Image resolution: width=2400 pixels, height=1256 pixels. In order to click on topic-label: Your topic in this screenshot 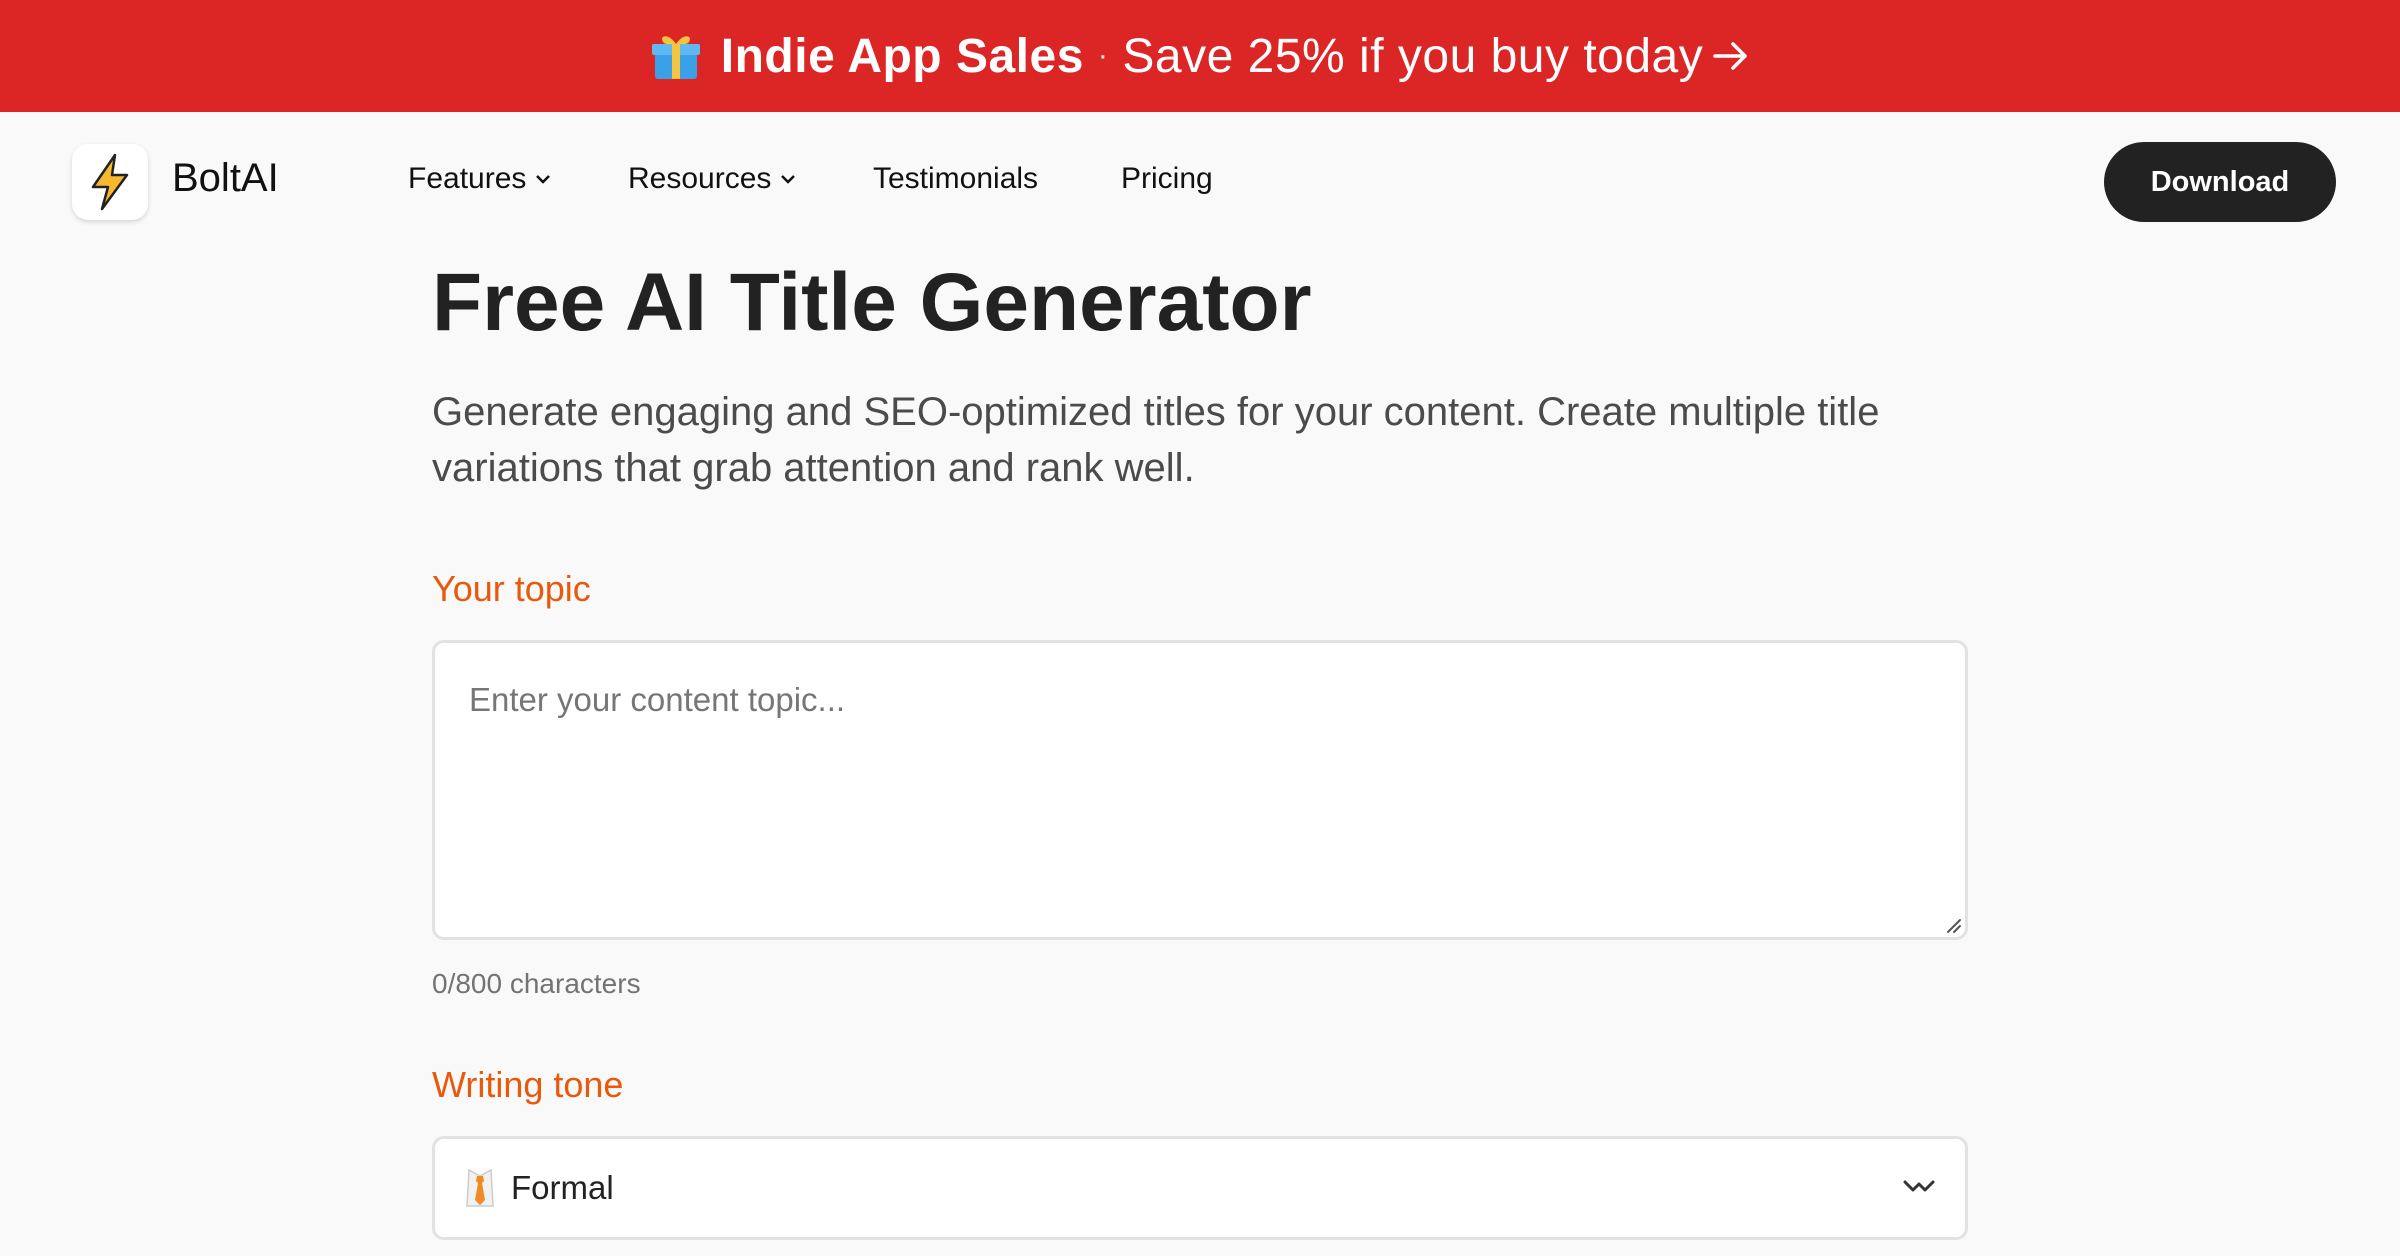, I will do `click(511, 588)`.